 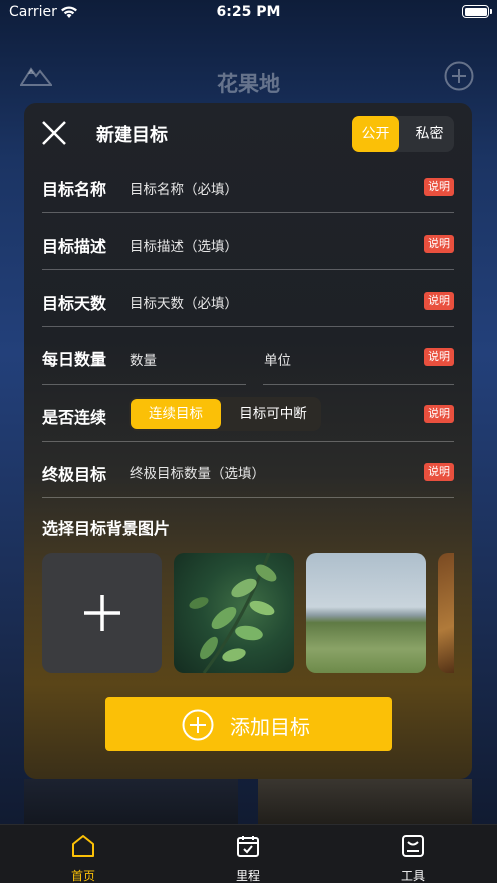 I want to click on battery-icon, so click(x=477, y=11).